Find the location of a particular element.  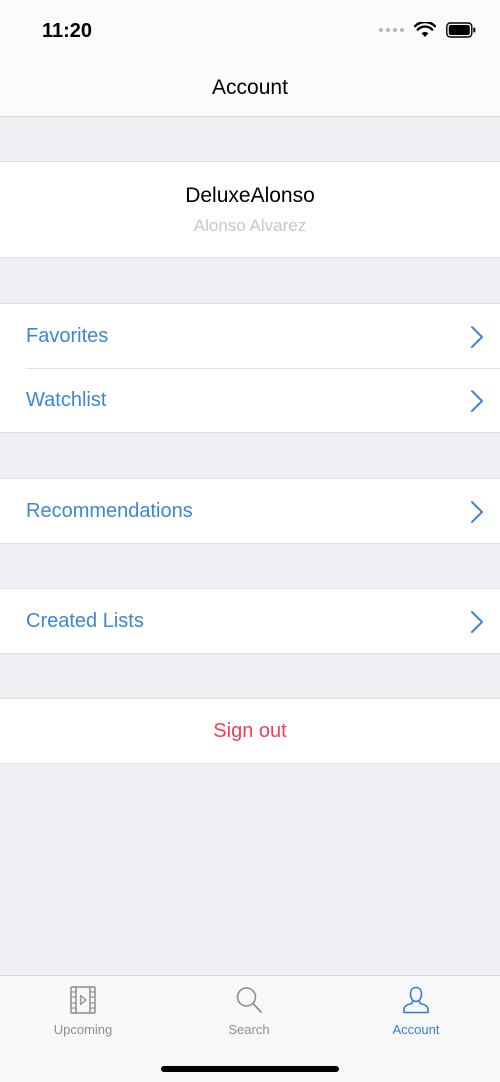

tab-account-label: Account is located at coordinates (416, 1029).